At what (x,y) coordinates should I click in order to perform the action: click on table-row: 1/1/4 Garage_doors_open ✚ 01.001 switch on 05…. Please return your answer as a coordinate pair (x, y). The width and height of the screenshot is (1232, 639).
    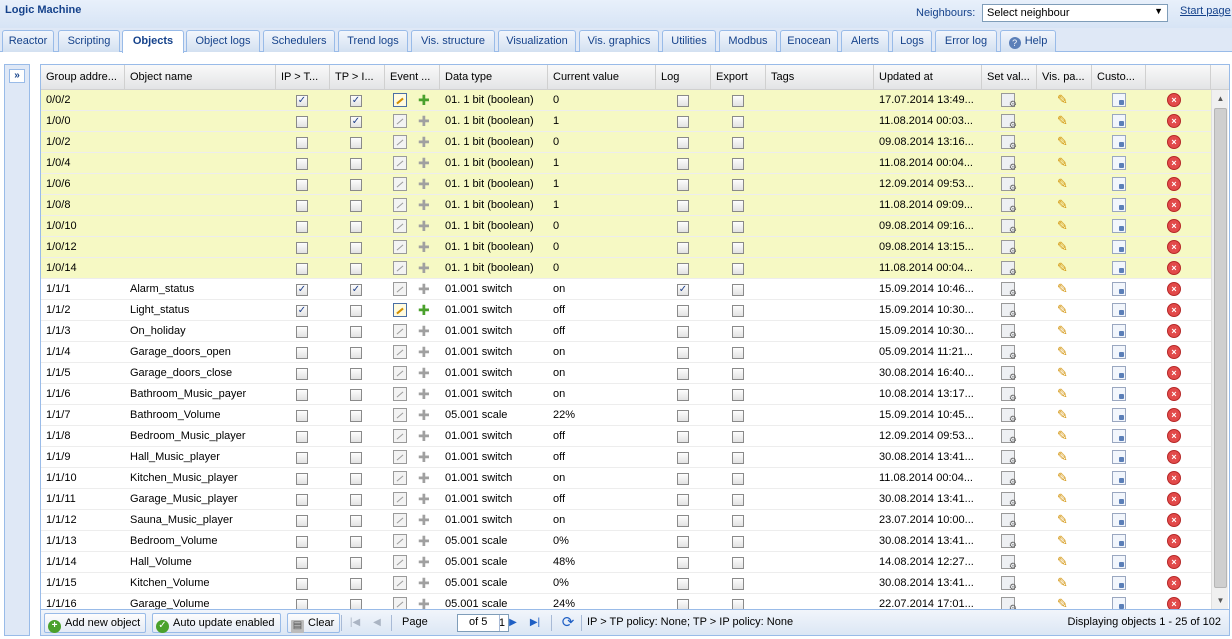
    Looking at the image, I should click on (626, 352).